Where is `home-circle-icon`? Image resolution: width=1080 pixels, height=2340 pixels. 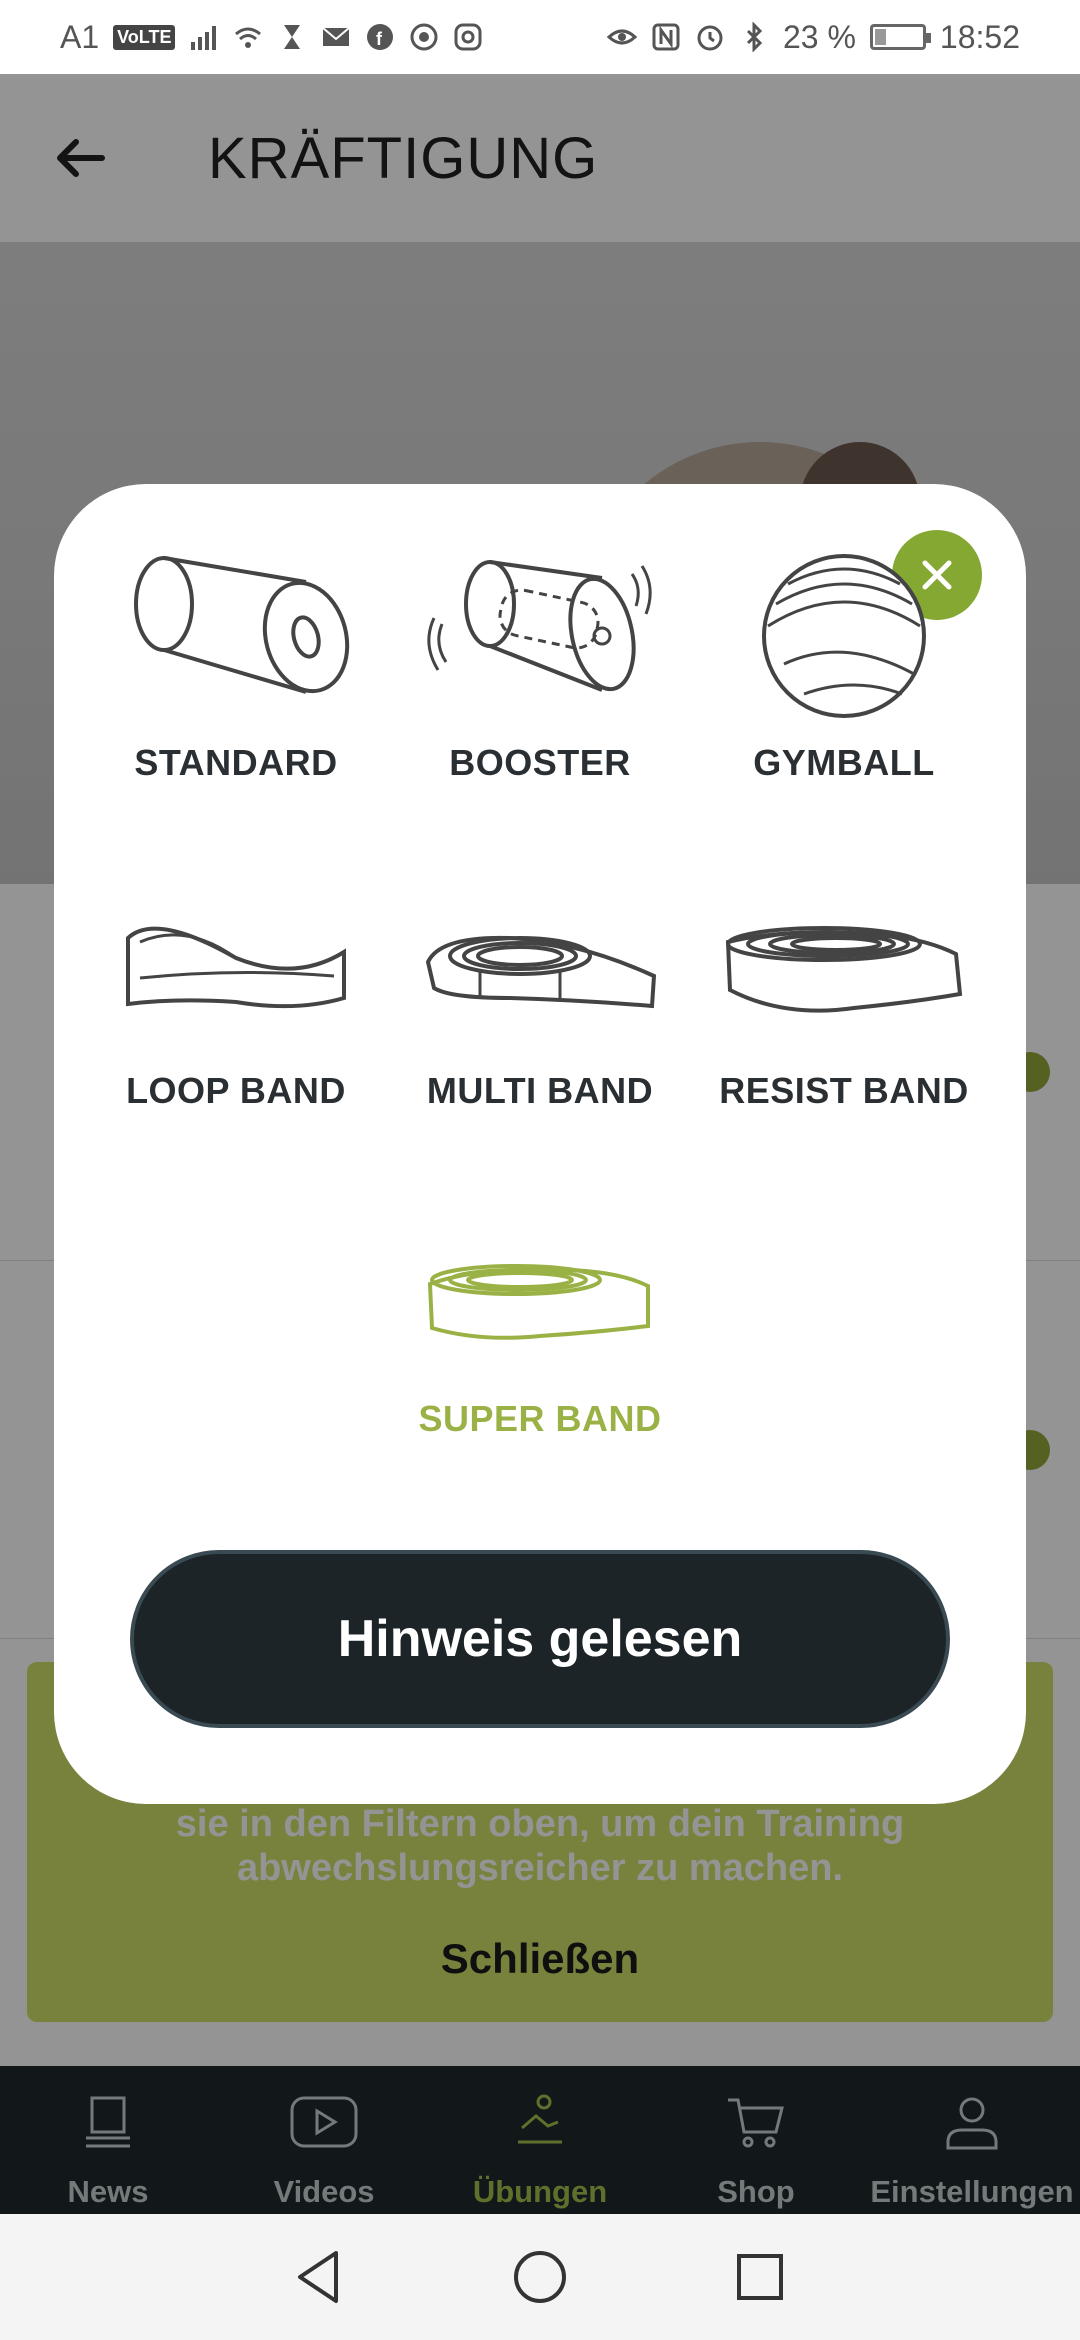 home-circle-icon is located at coordinates (540, 2277).